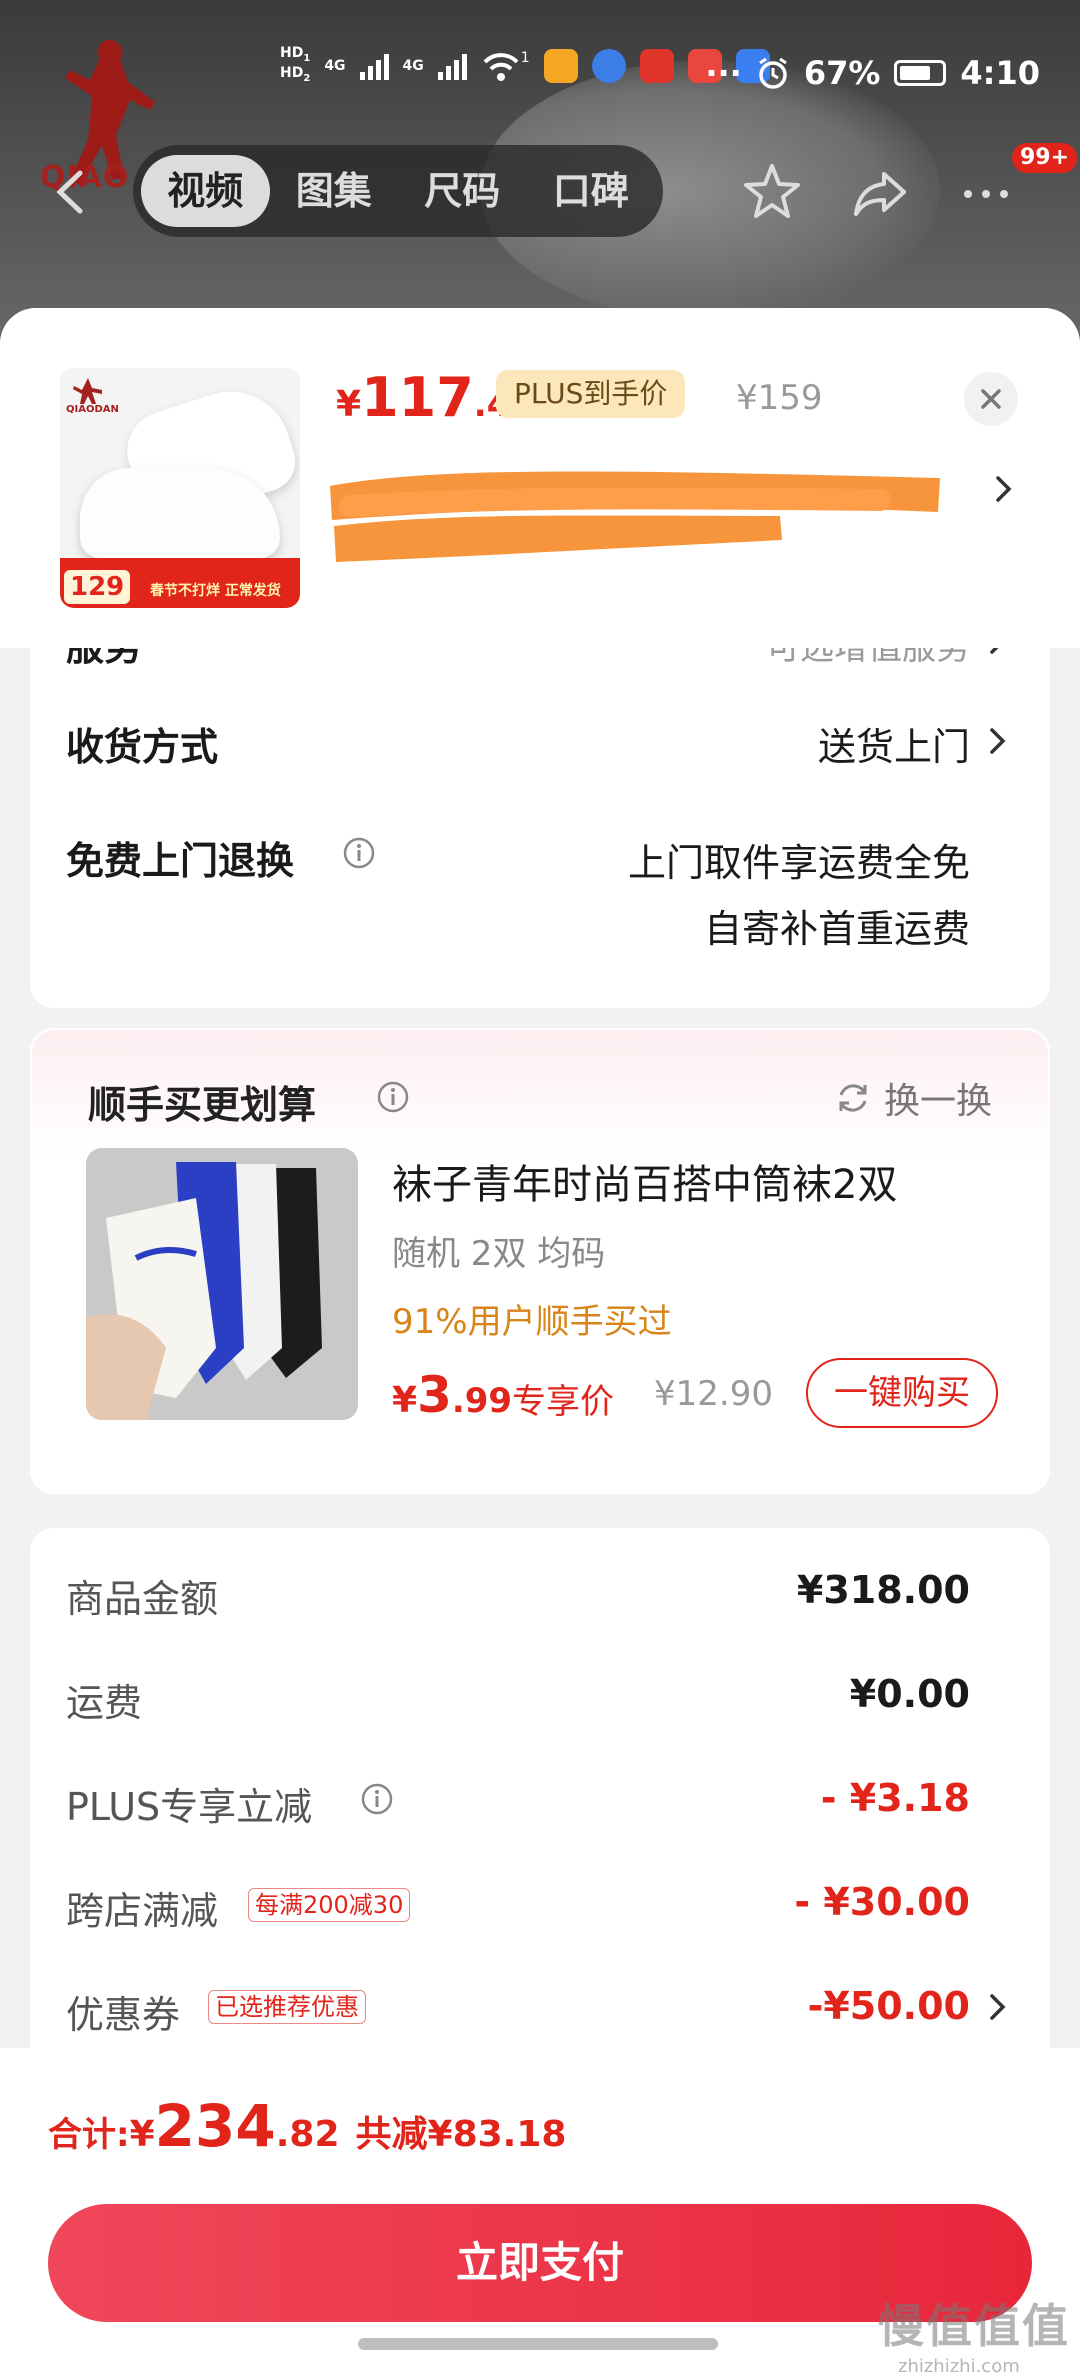 The width and height of the screenshot is (1080, 2376). Describe the element at coordinates (377, 1799) in the screenshot. I see `plus-discount-info-icon` at that location.